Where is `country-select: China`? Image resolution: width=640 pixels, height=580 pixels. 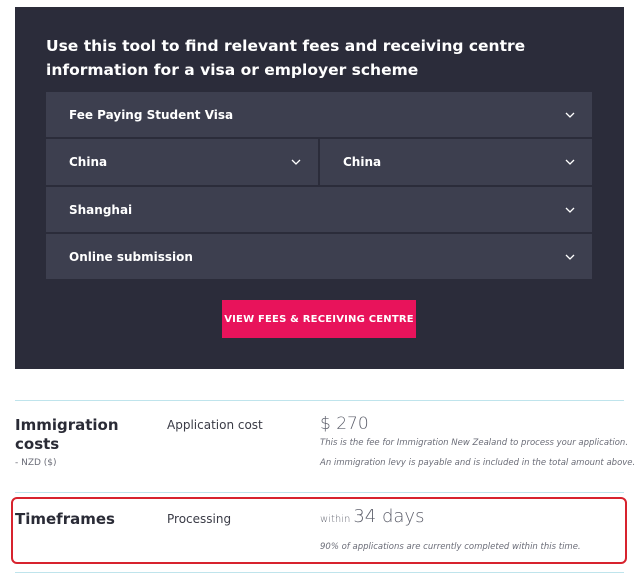 country-select: China is located at coordinates (182, 162).